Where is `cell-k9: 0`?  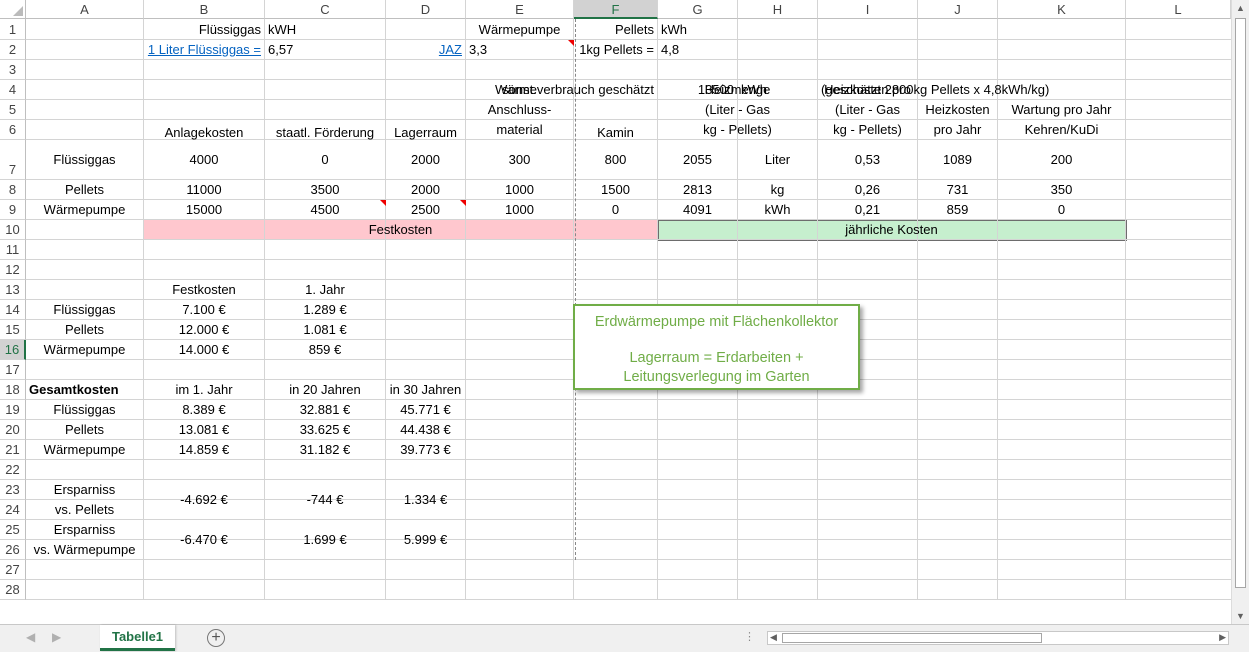
cell-k9: 0 is located at coordinates (1061, 210).